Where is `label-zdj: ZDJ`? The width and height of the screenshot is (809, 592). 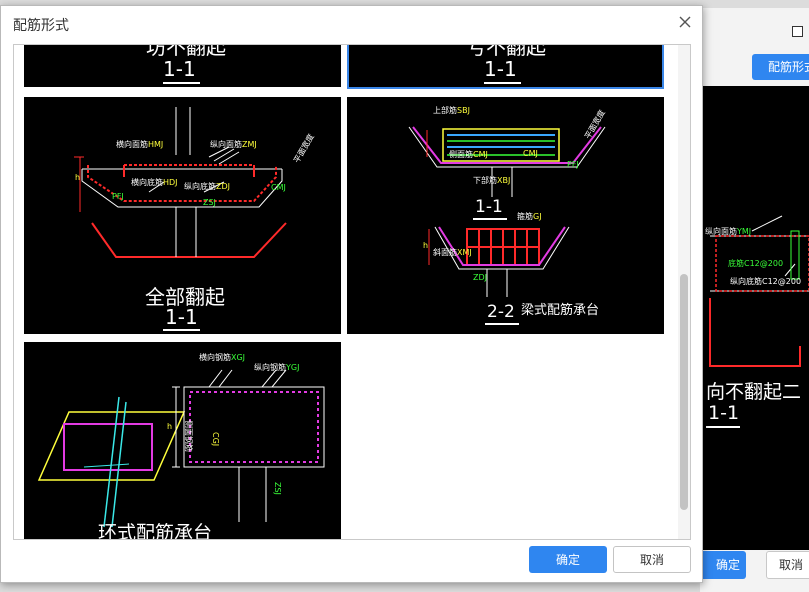
label-zdj: ZDJ is located at coordinates (480, 277).